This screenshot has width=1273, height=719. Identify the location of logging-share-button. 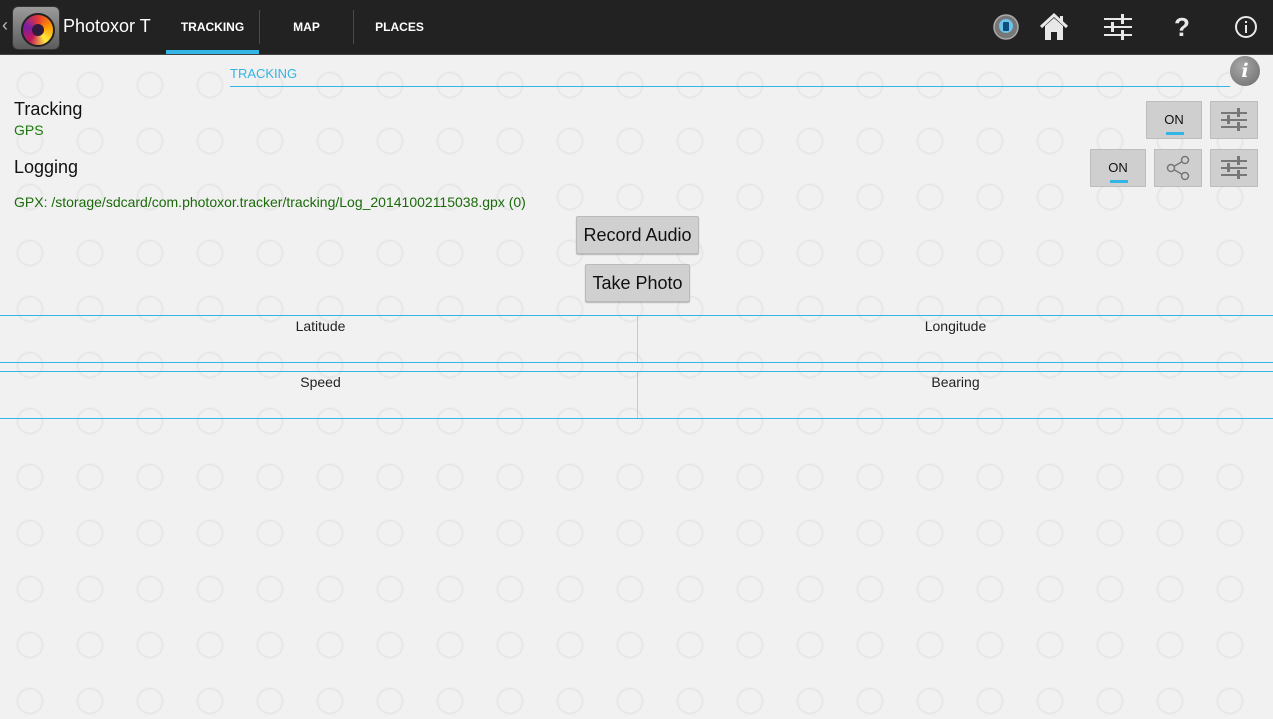
(1178, 168).